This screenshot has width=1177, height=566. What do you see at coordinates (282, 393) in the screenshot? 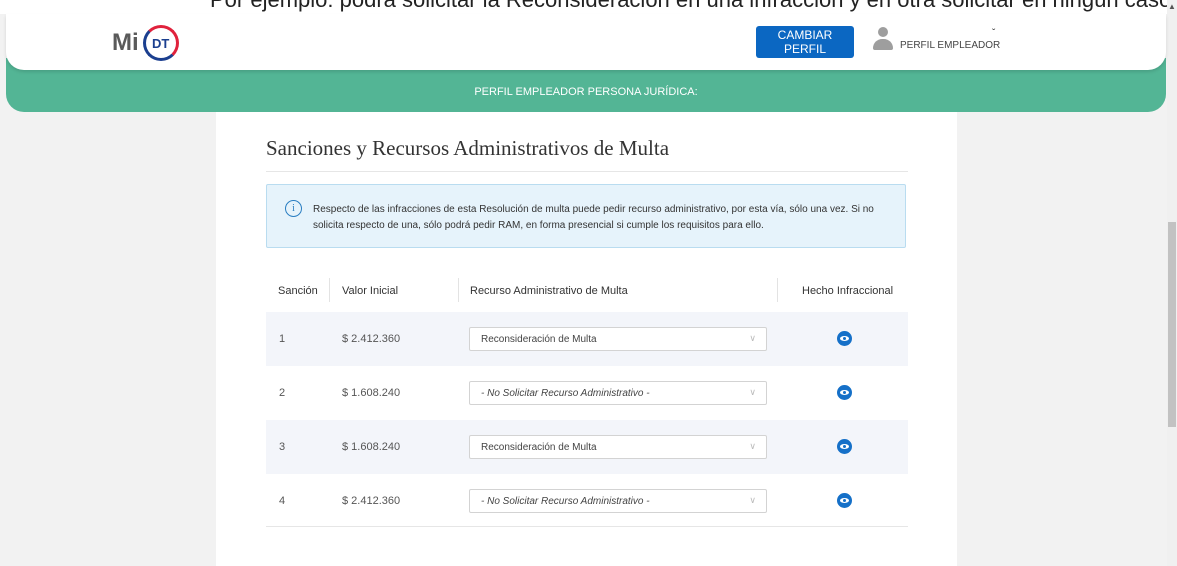
I see `sancion-number: 2` at bounding box center [282, 393].